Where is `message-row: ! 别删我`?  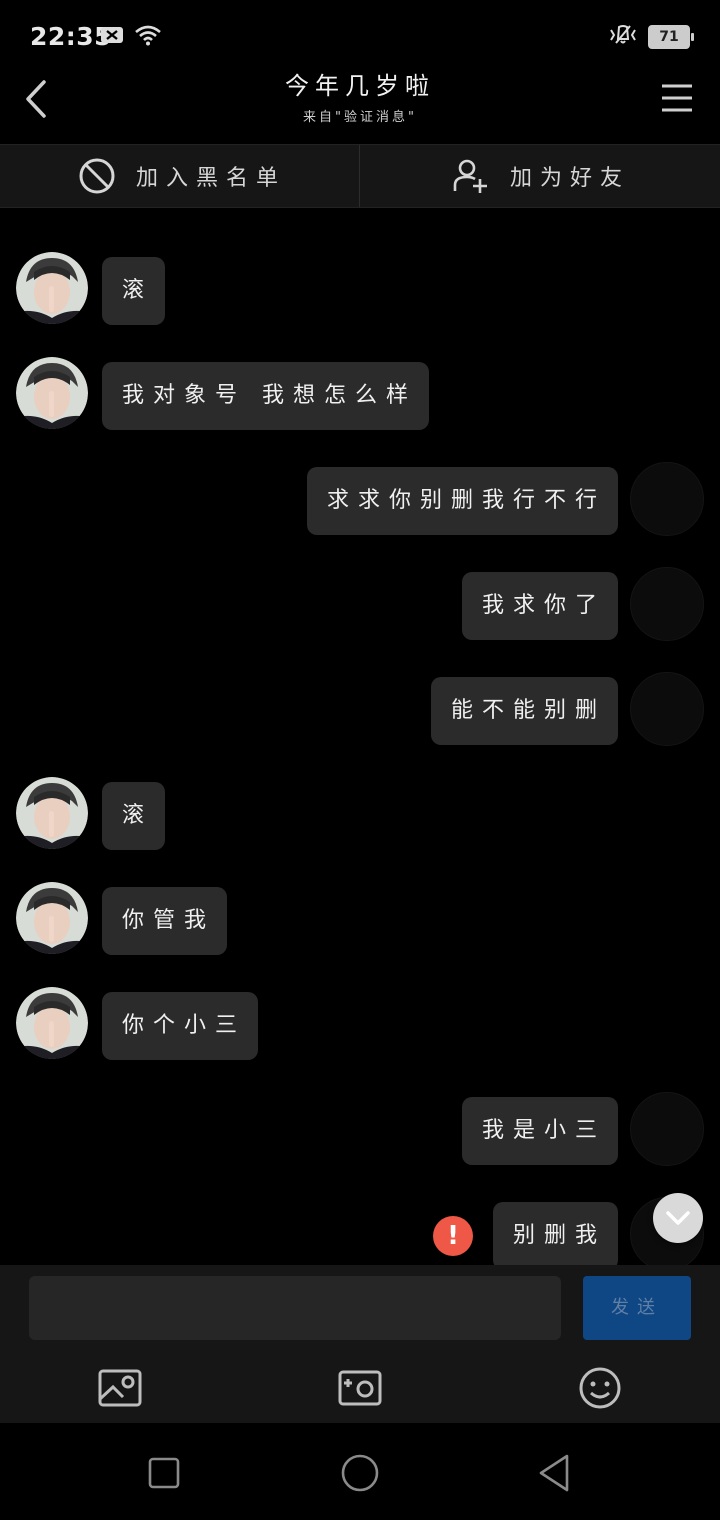
message-row: ! 别删我 is located at coordinates (360, 1231).